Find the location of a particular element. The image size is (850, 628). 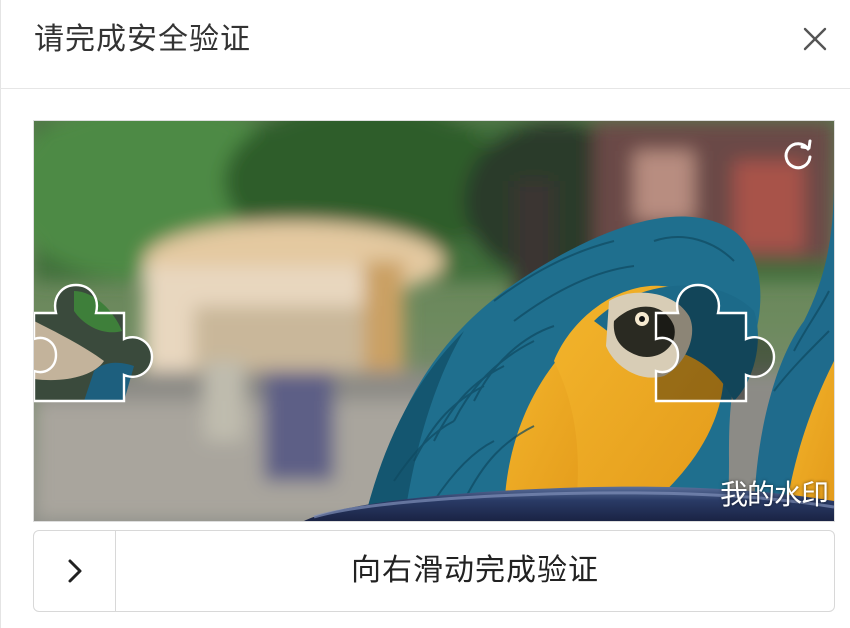

dialog-header: 请完成安全验证 is located at coordinates (425, 44).